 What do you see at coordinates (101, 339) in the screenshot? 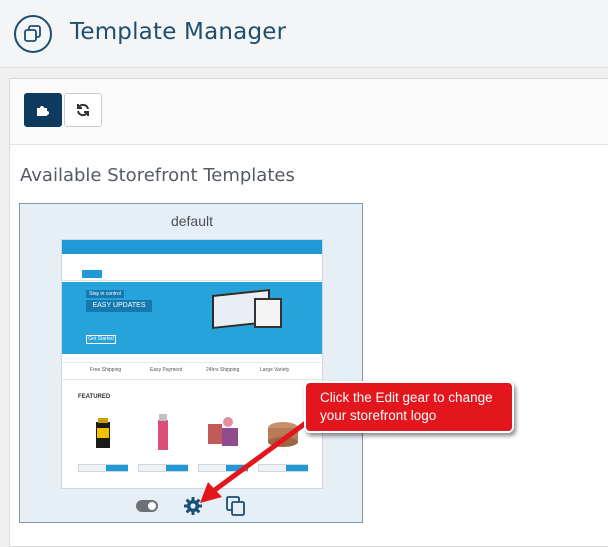
I see `preview-banner-cta: Get Started` at bounding box center [101, 339].